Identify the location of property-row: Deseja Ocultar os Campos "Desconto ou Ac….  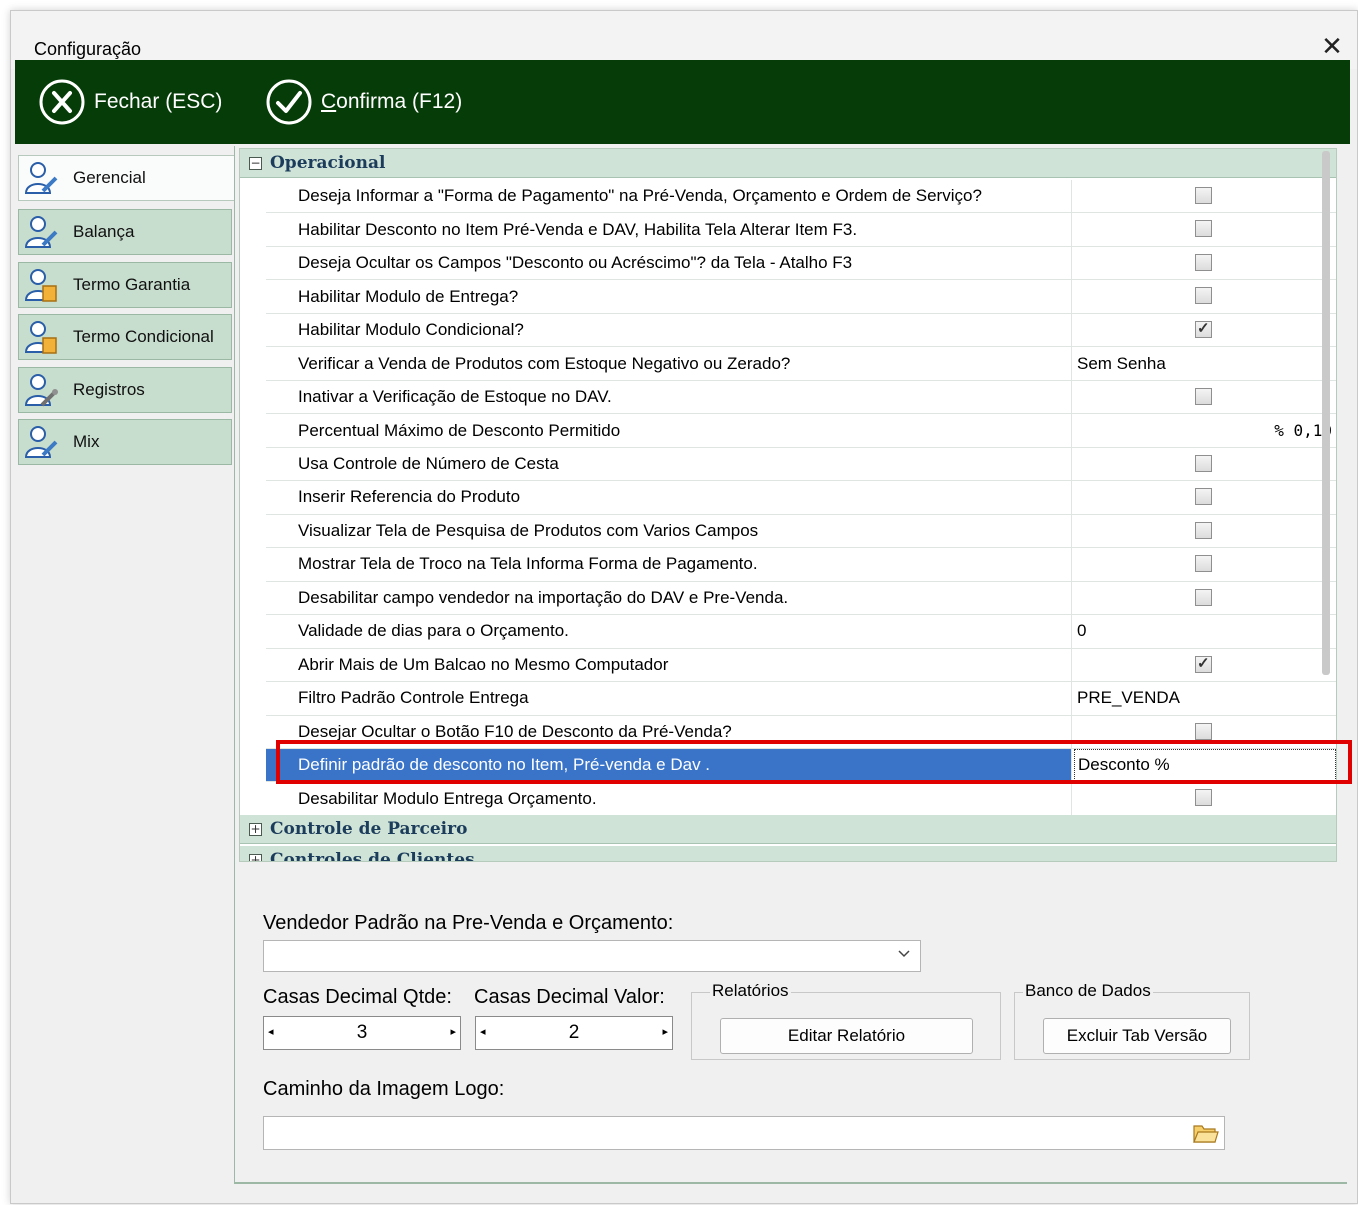
(801, 263).